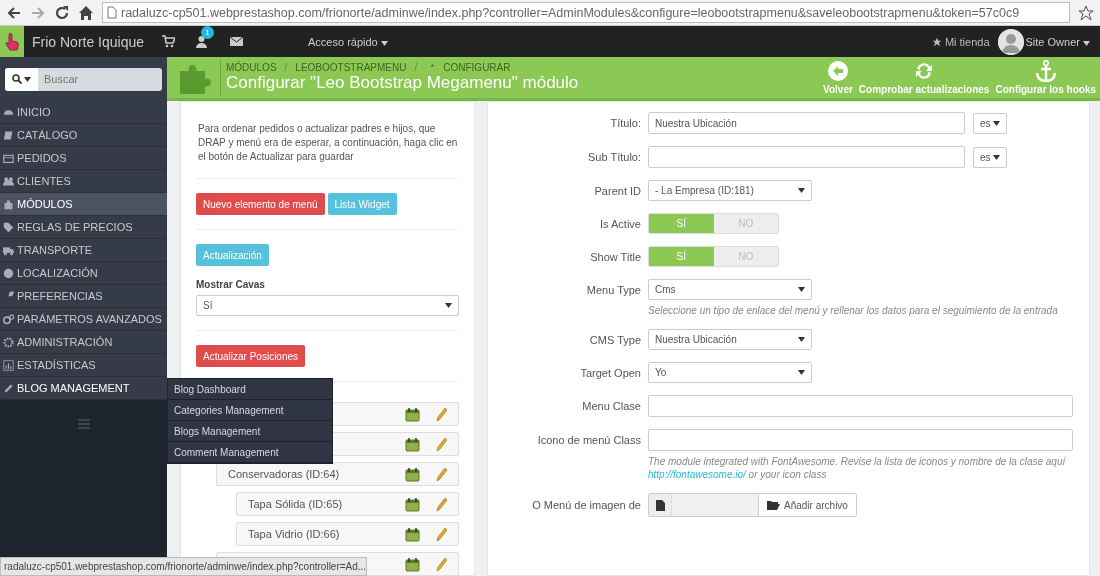  Describe the element at coordinates (284, 474) in the screenshot. I see `tree-row-label: Conservadoras (ID:64)` at that location.